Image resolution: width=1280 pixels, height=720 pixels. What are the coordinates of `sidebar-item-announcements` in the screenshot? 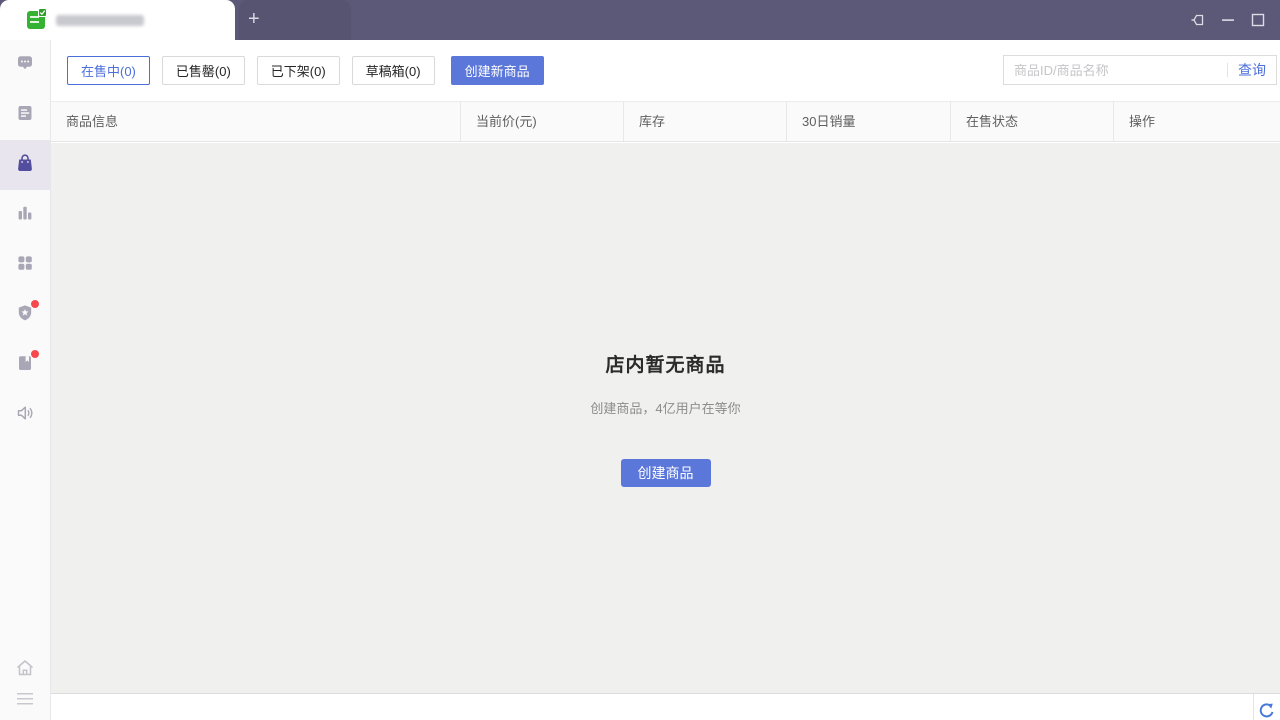 It's located at (25, 415).